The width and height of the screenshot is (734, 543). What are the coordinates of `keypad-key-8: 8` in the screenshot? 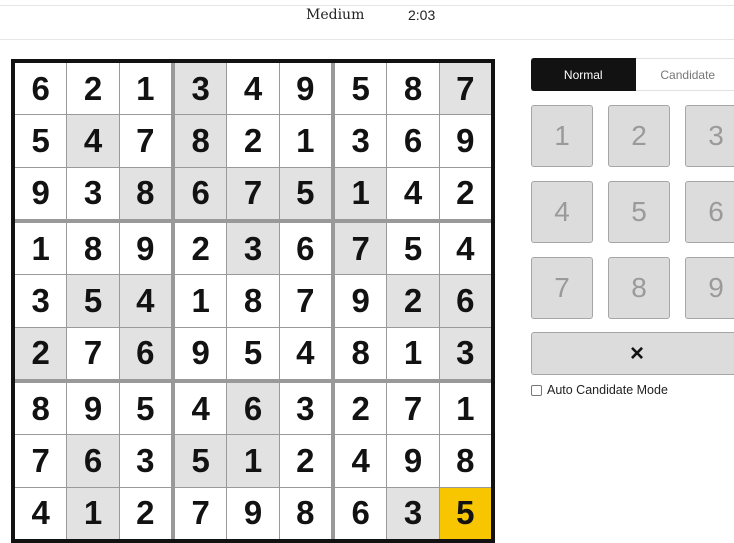 It's located at (639, 288).